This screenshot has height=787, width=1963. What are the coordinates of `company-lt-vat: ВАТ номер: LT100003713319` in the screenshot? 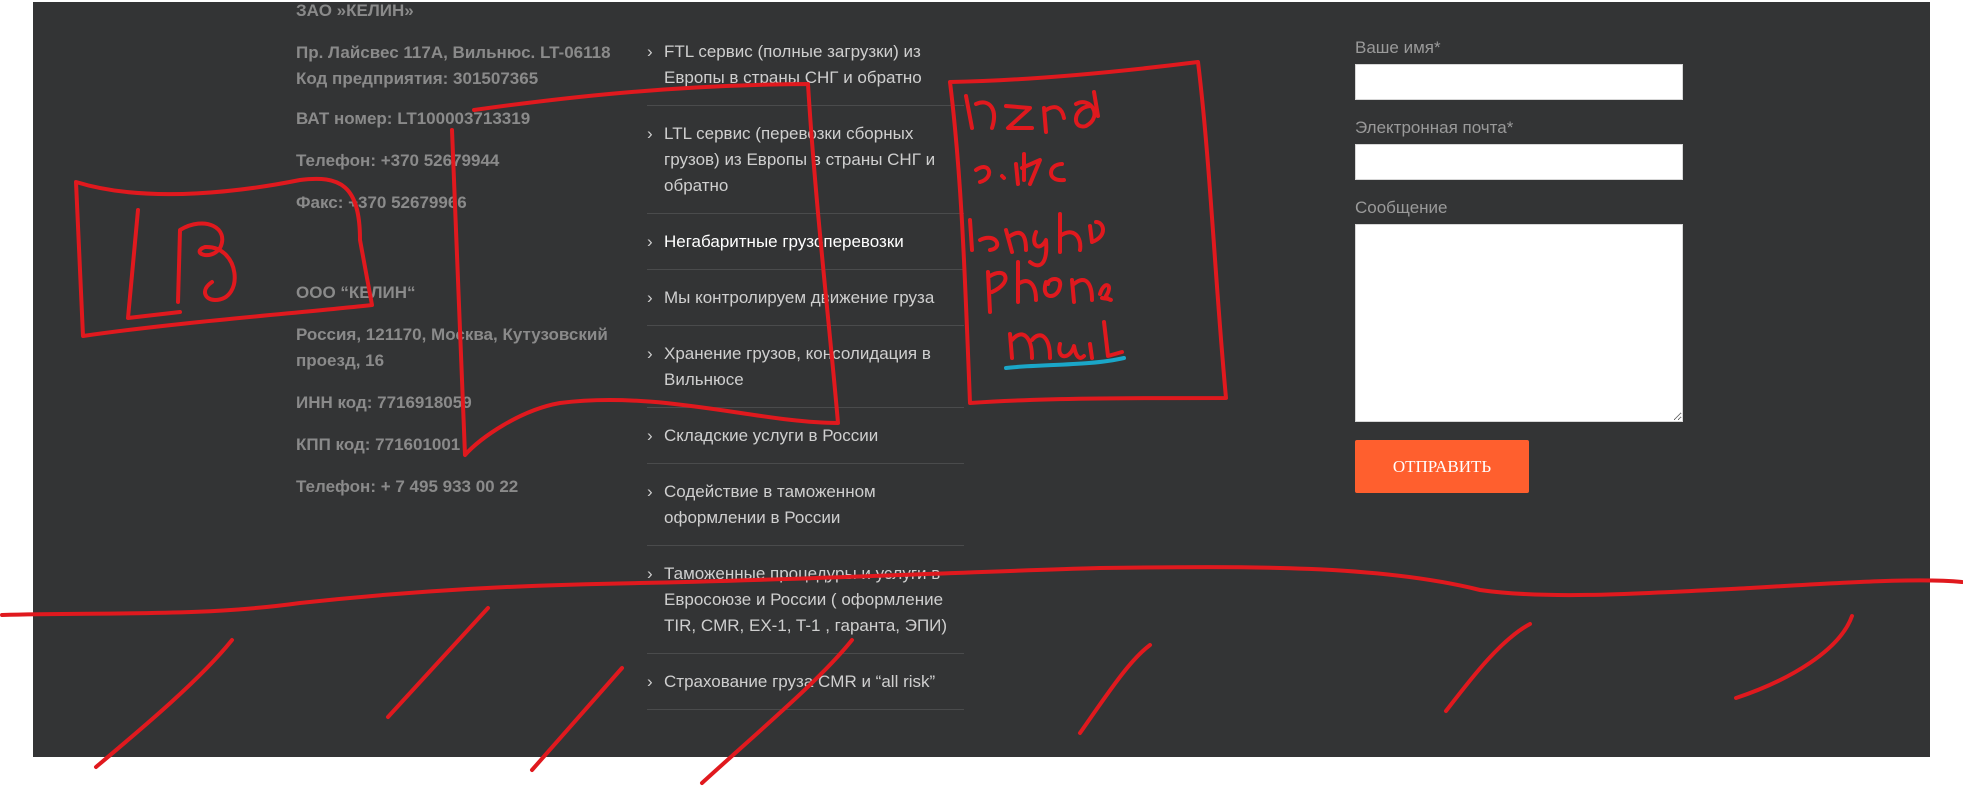 It's located at (413, 118).